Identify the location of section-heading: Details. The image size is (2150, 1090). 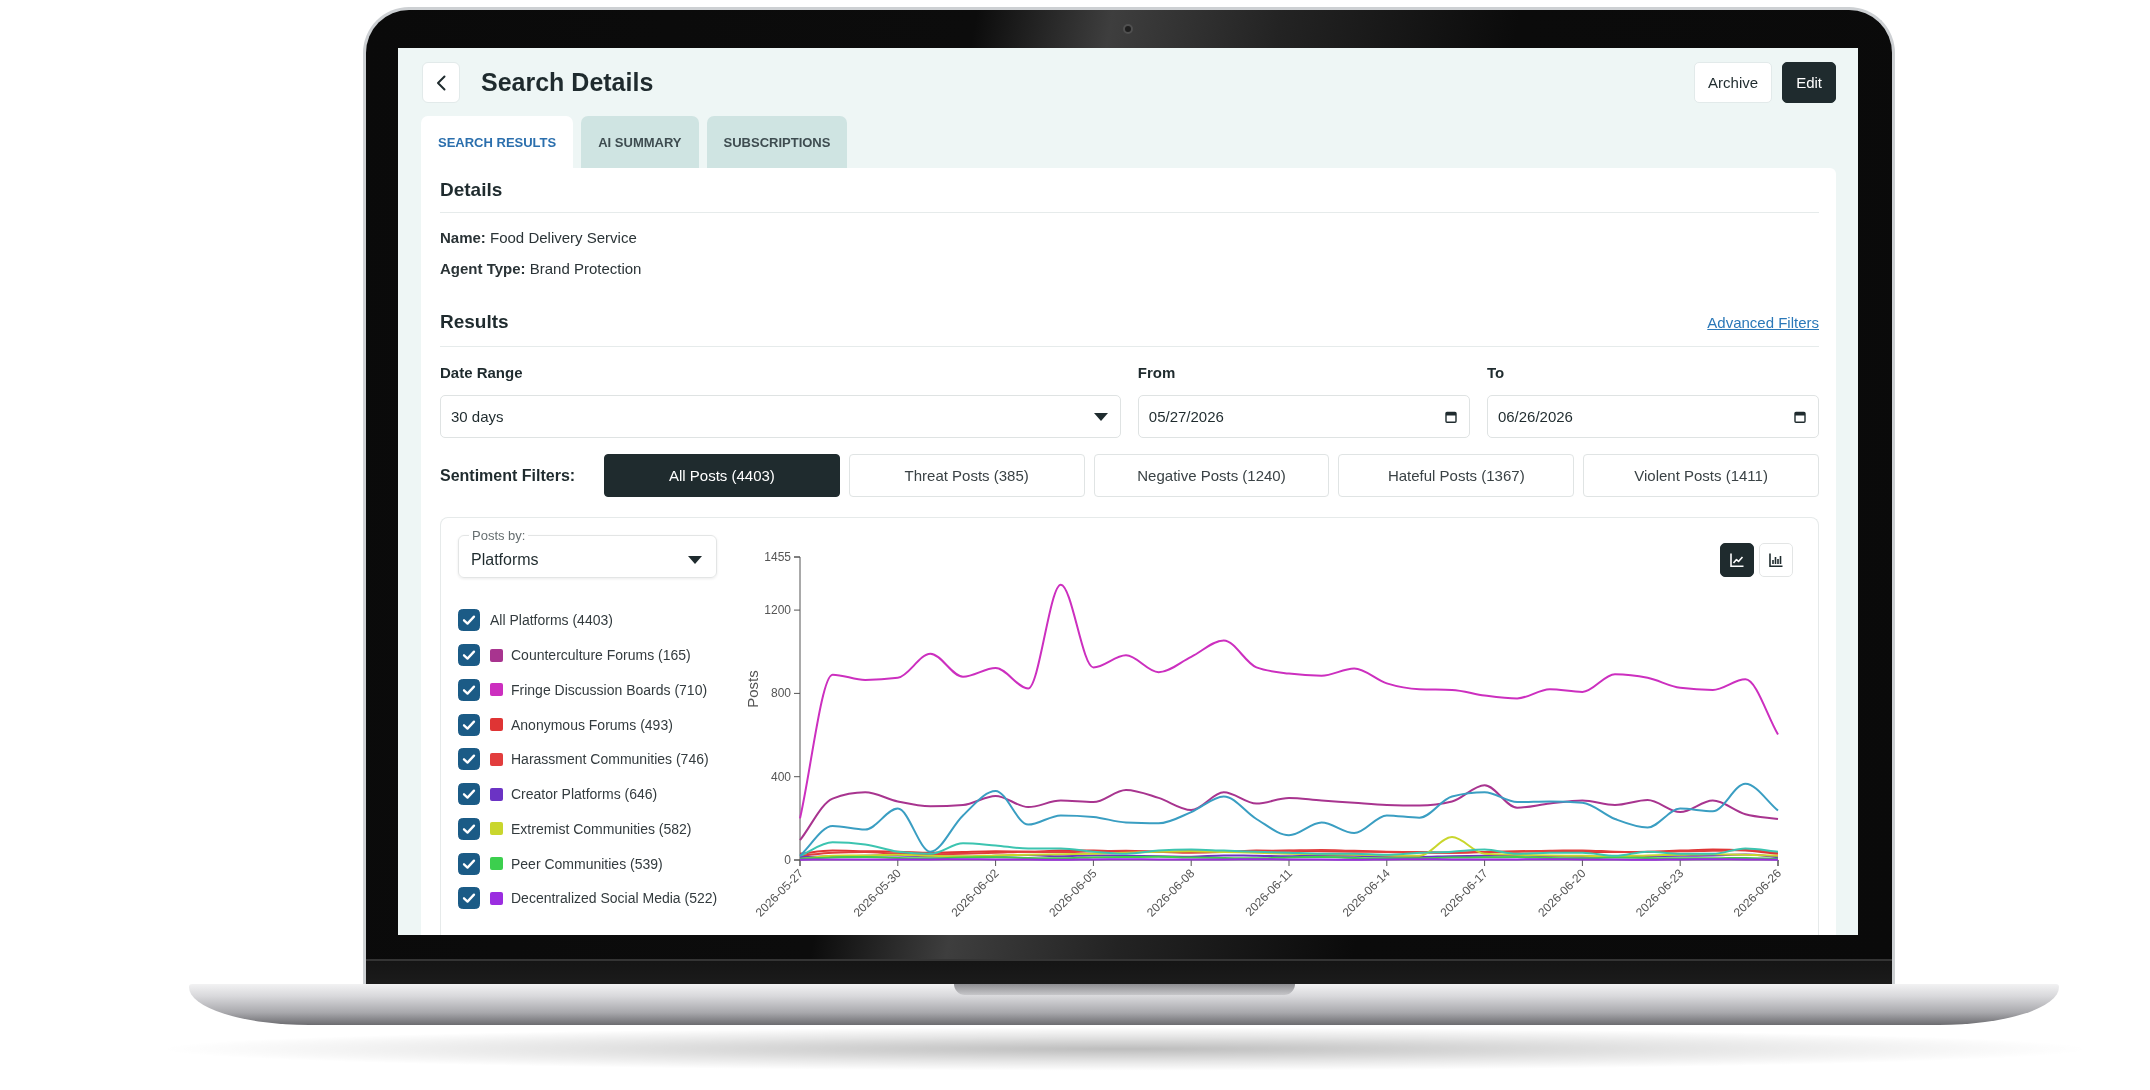
(471, 190).